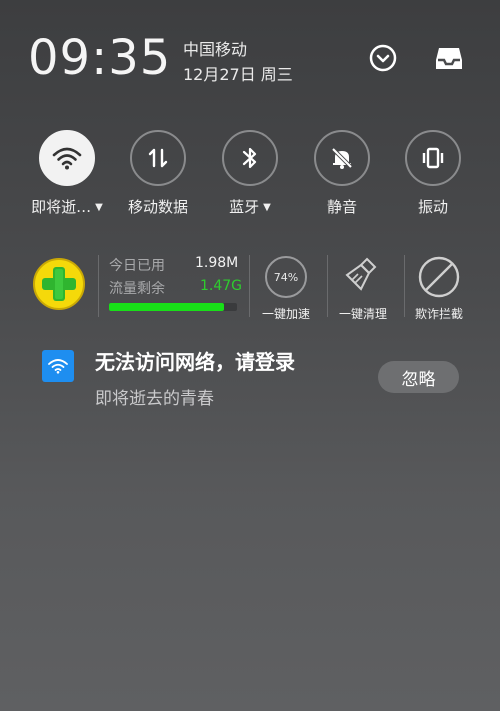 This screenshot has width=500, height=711. I want to click on clean-button: 一键清理, so click(363, 288).